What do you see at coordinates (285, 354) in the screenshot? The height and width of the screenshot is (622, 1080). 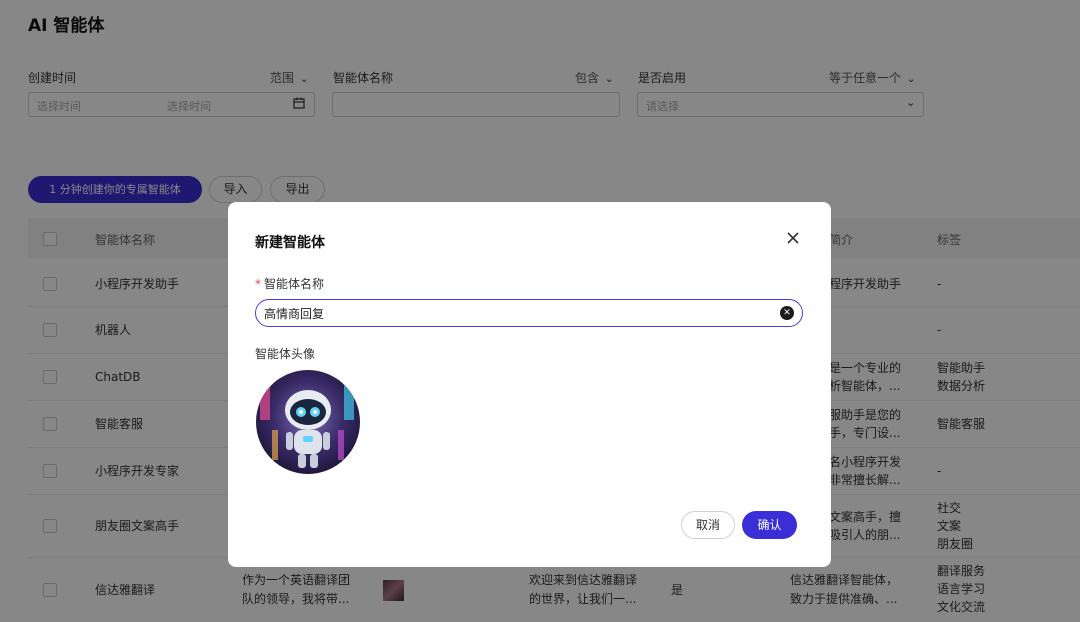 I see `avatar-field-label: 智能体头像` at bounding box center [285, 354].